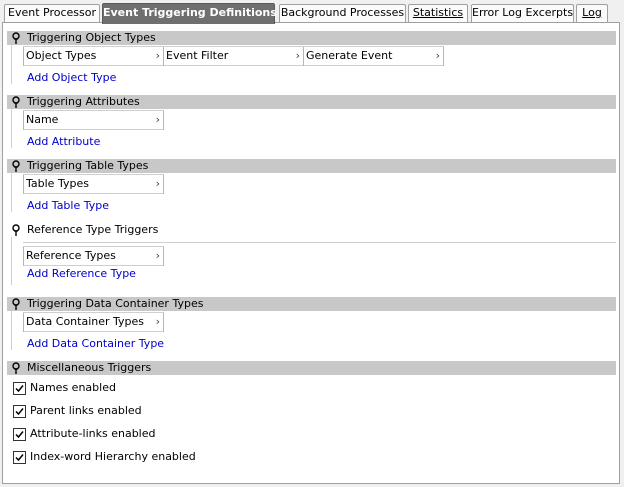 The width and height of the screenshot is (624, 487). What do you see at coordinates (311, 368) in the screenshot?
I see `section-header: Miscellaneous Triggers` at bounding box center [311, 368].